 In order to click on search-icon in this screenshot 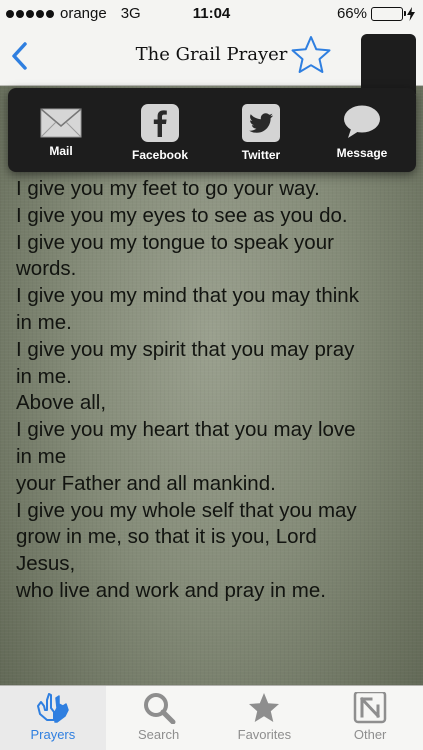, I will do `click(159, 708)`.